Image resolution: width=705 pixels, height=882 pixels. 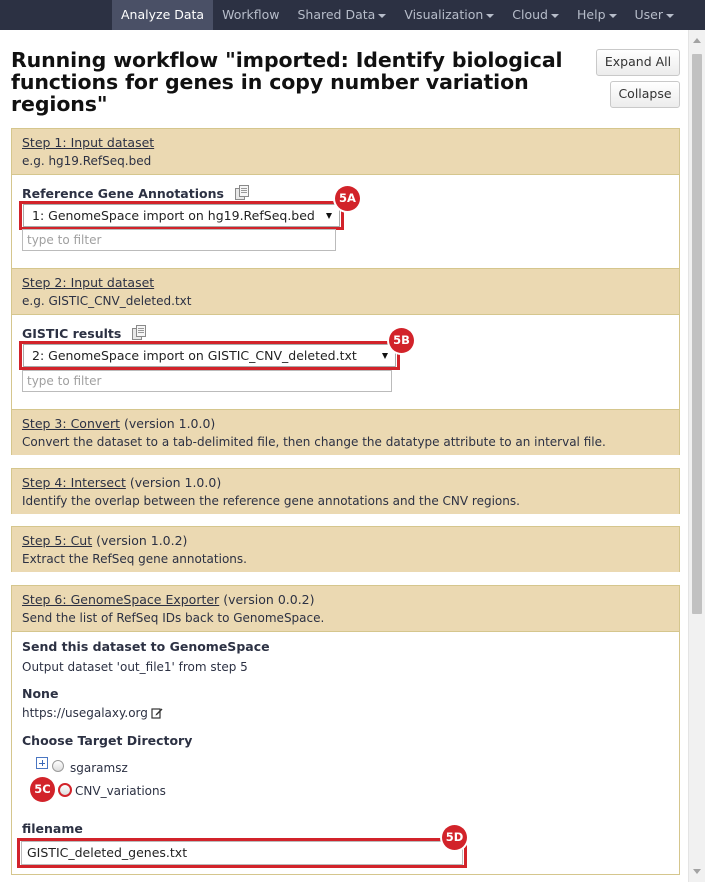 What do you see at coordinates (207, 381) in the screenshot?
I see `gistic-filter-input: type to filter` at bounding box center [207, 381].